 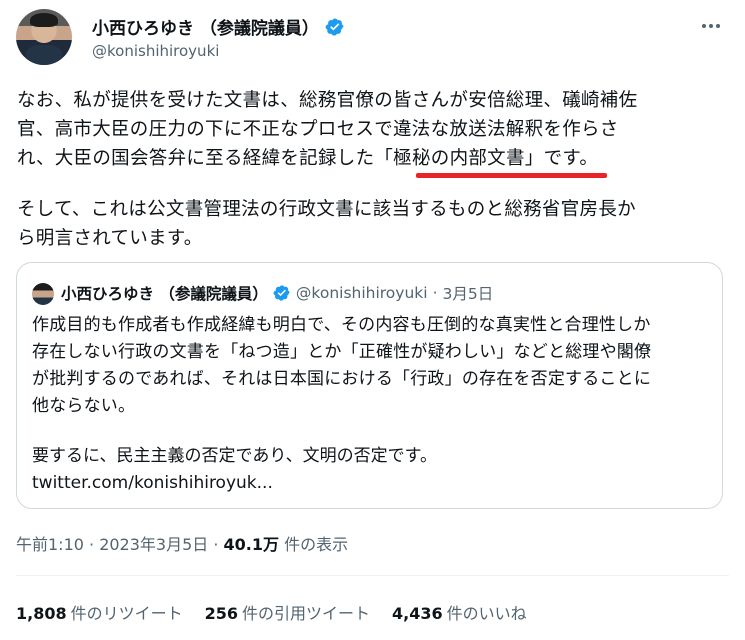 I want to click on quoted-text-line: が批判するのであれば、それは日本国における「行政」の存在を否定することに, so click(x=342, y=379).